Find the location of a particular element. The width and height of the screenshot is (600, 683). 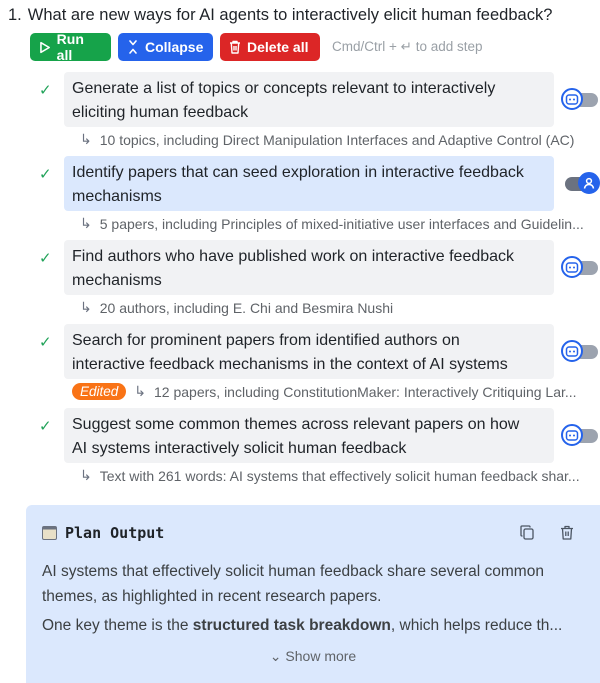

window-icon is located at coordinates (49, 533).